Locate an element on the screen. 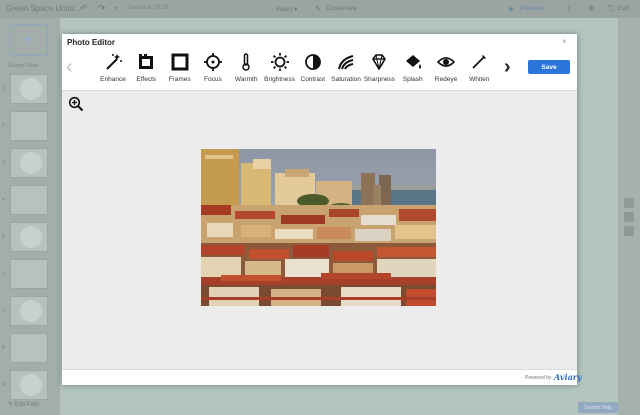  insert-label: Insert is located at coordinates (284, 9).